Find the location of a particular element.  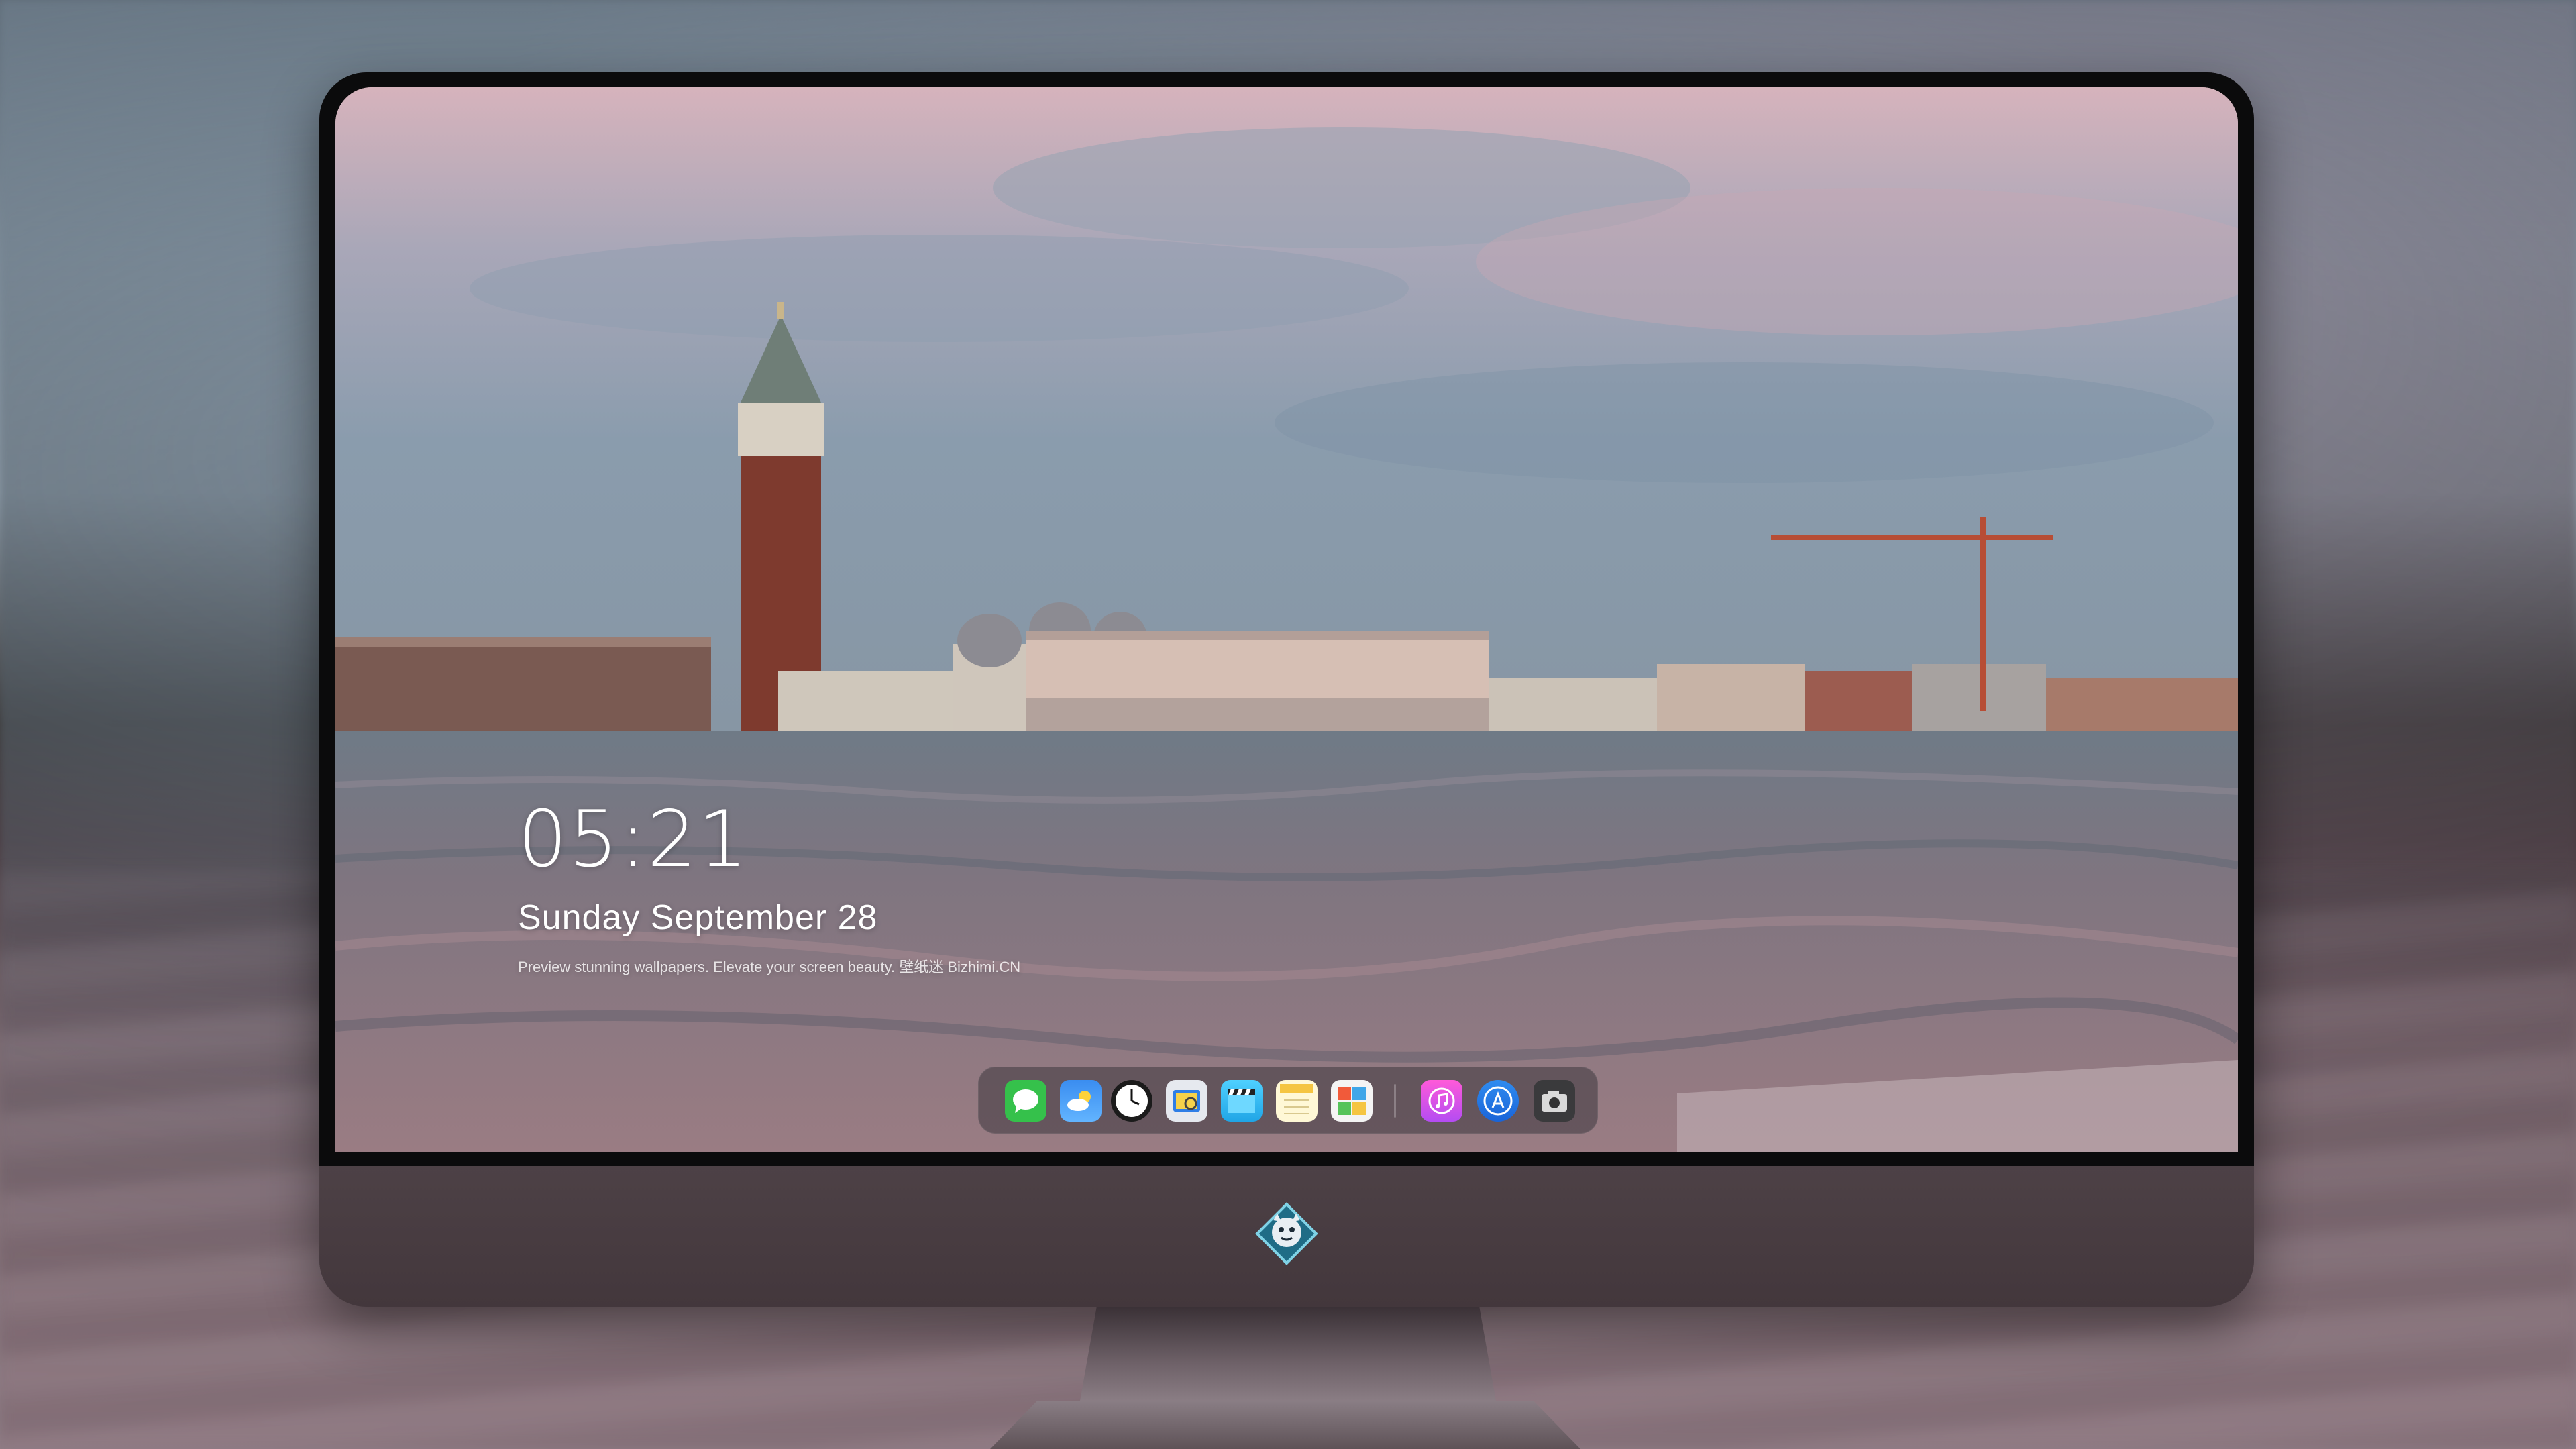

messages-icon is located at coordinates (1025, 1101).